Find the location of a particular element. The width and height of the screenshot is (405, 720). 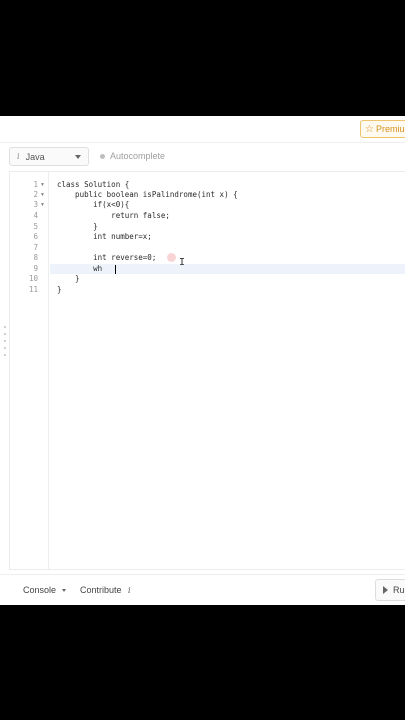

line-number: 1 is located at coordinates (35, 184).